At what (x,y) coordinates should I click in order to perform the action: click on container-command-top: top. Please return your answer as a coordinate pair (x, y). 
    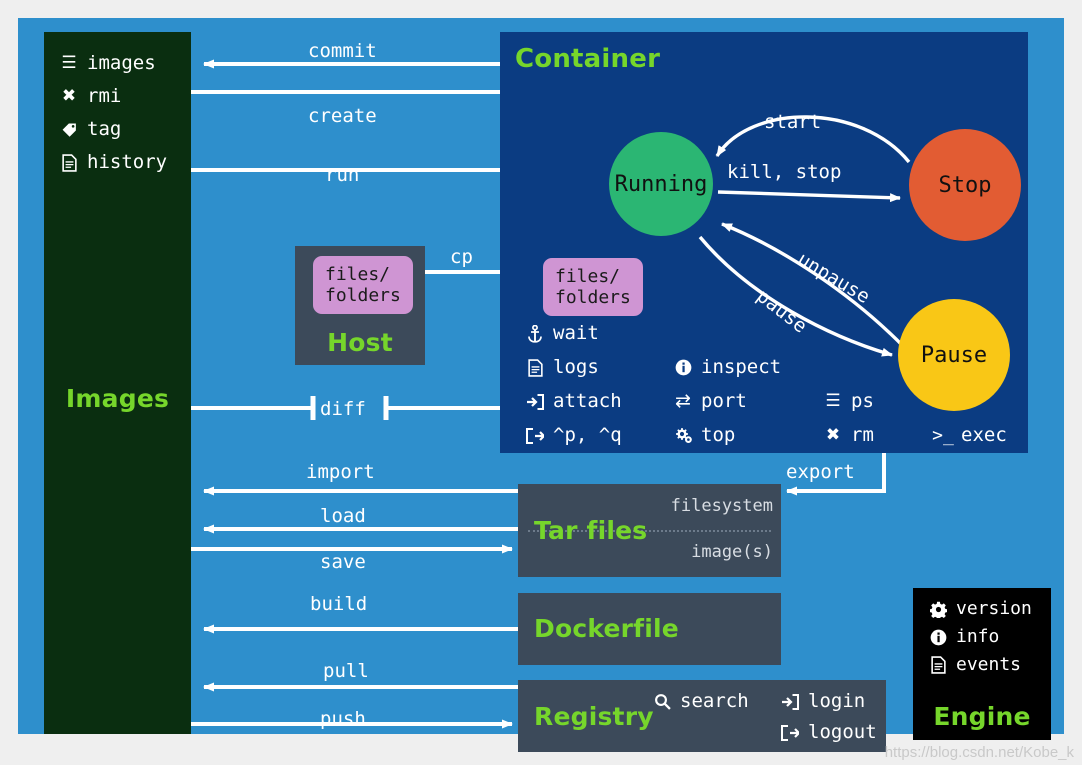
    Looking at the image, I should click on (747, 435).